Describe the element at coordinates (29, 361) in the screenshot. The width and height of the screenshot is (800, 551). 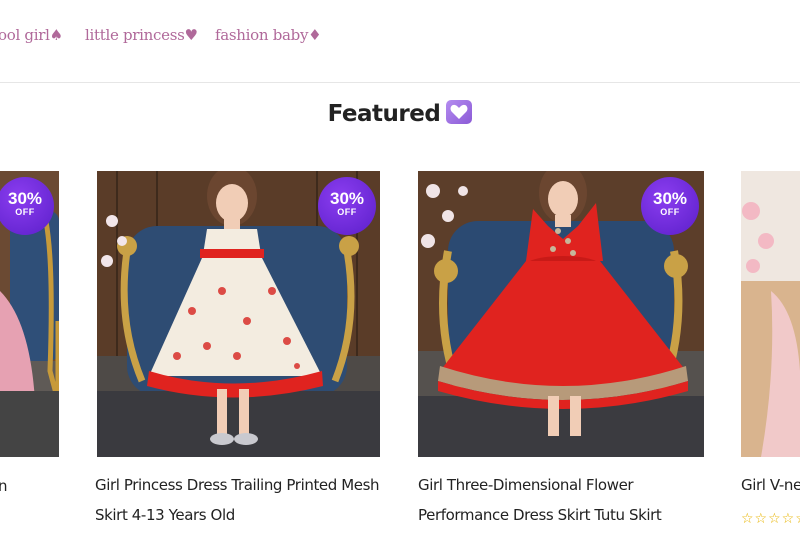
I see `product-card: 30% OFF n` at that location.